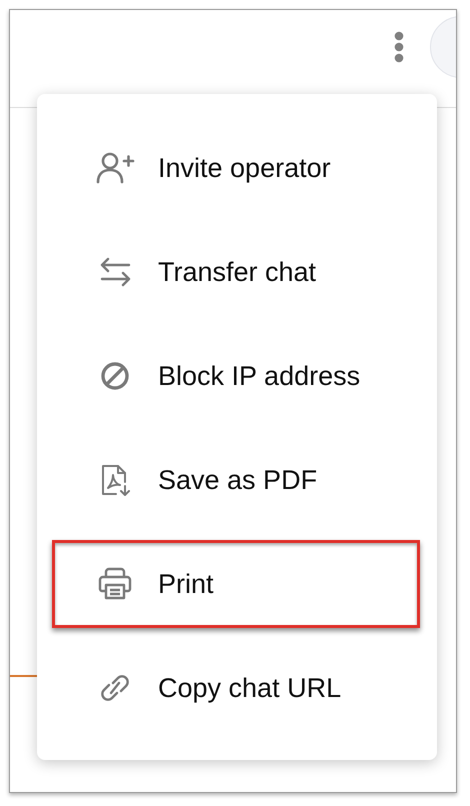  I want to click on menu-item: Print, so click(236, 584).